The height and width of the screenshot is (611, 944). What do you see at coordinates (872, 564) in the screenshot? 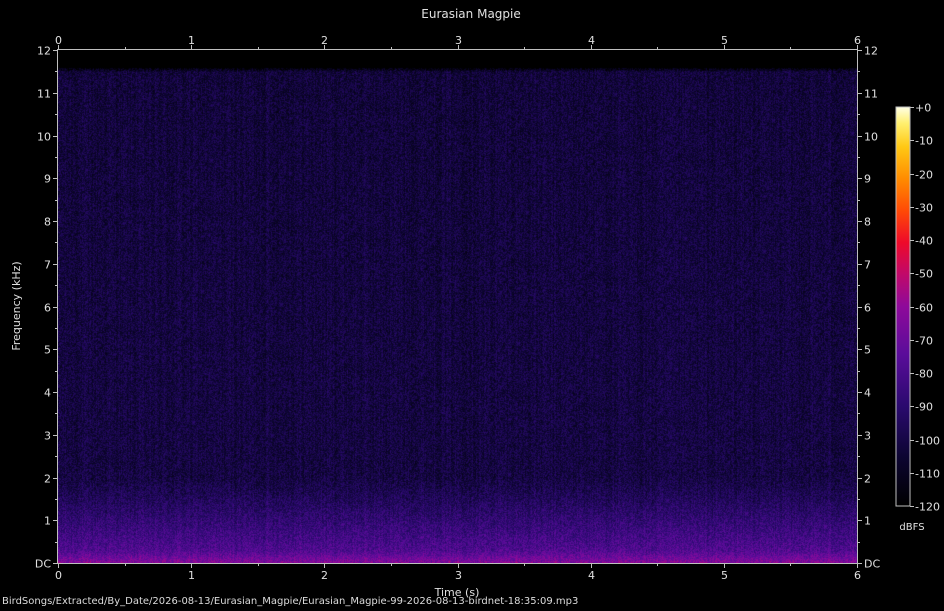
I see `y-tick-label-right: DC` at bounding box center [872, 564].